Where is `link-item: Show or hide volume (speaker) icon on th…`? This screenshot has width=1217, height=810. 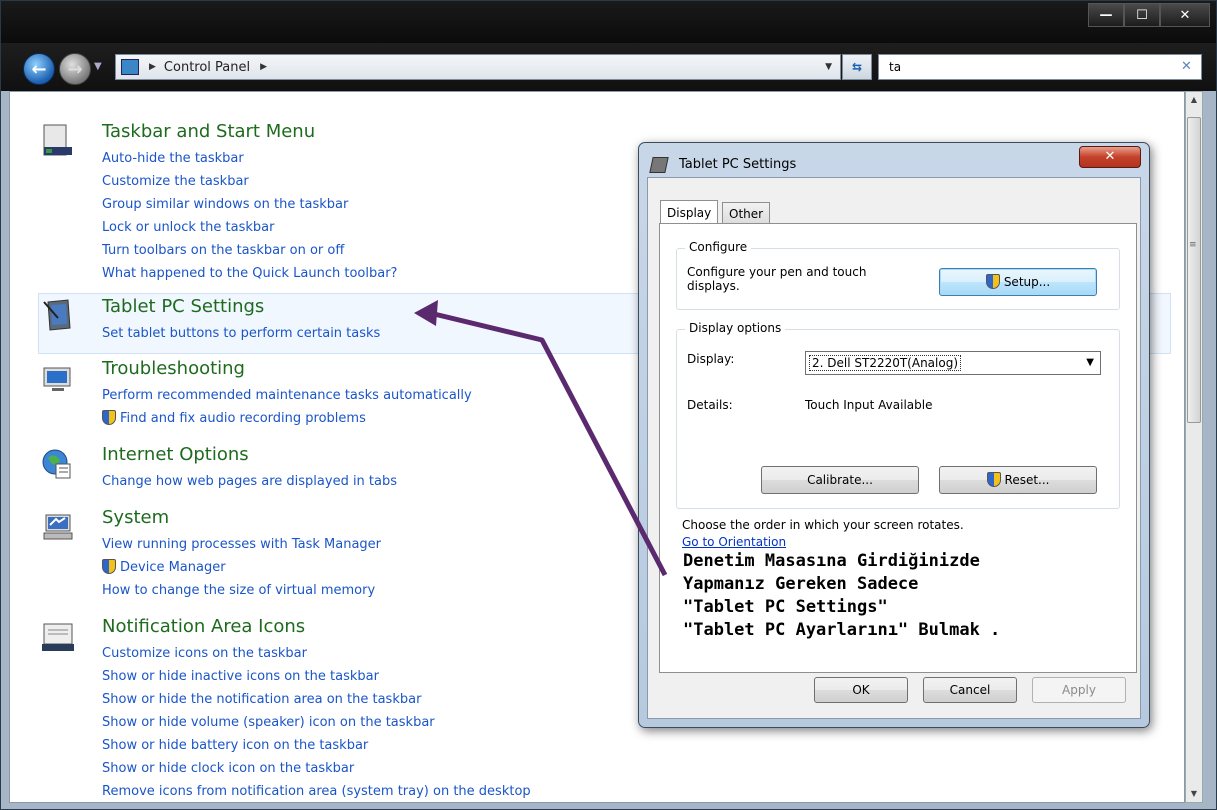
link-item: Show or hide volume (speaker) icon on th… is located at coordinates (316, 722).